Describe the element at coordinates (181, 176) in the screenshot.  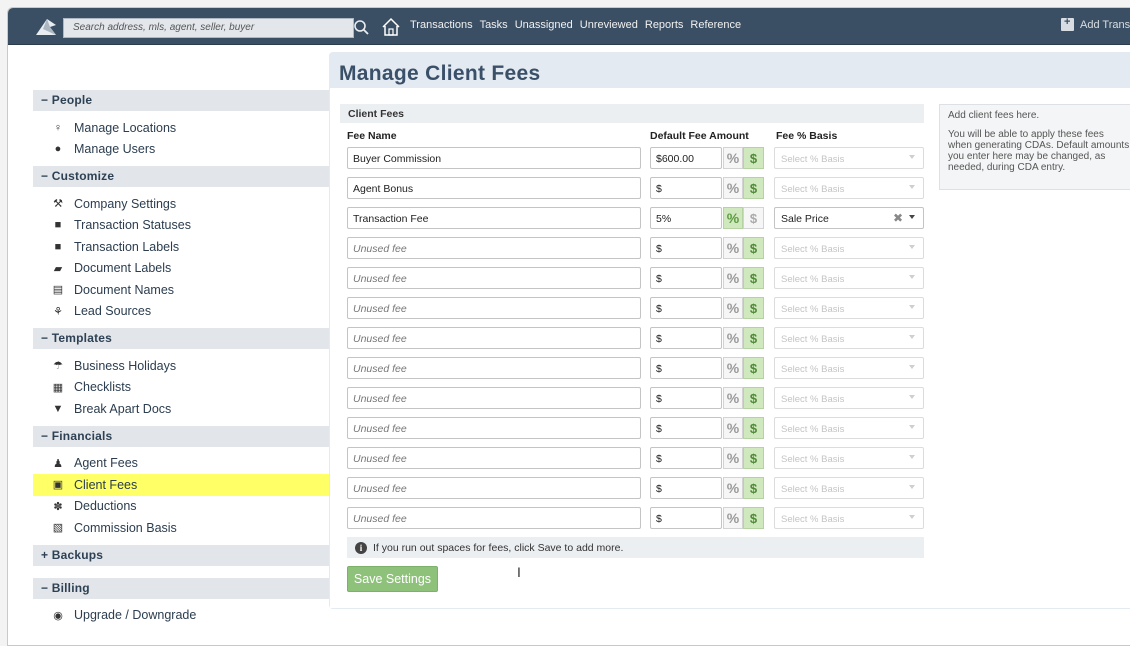
I see `section-customize: − Customize` at that location.